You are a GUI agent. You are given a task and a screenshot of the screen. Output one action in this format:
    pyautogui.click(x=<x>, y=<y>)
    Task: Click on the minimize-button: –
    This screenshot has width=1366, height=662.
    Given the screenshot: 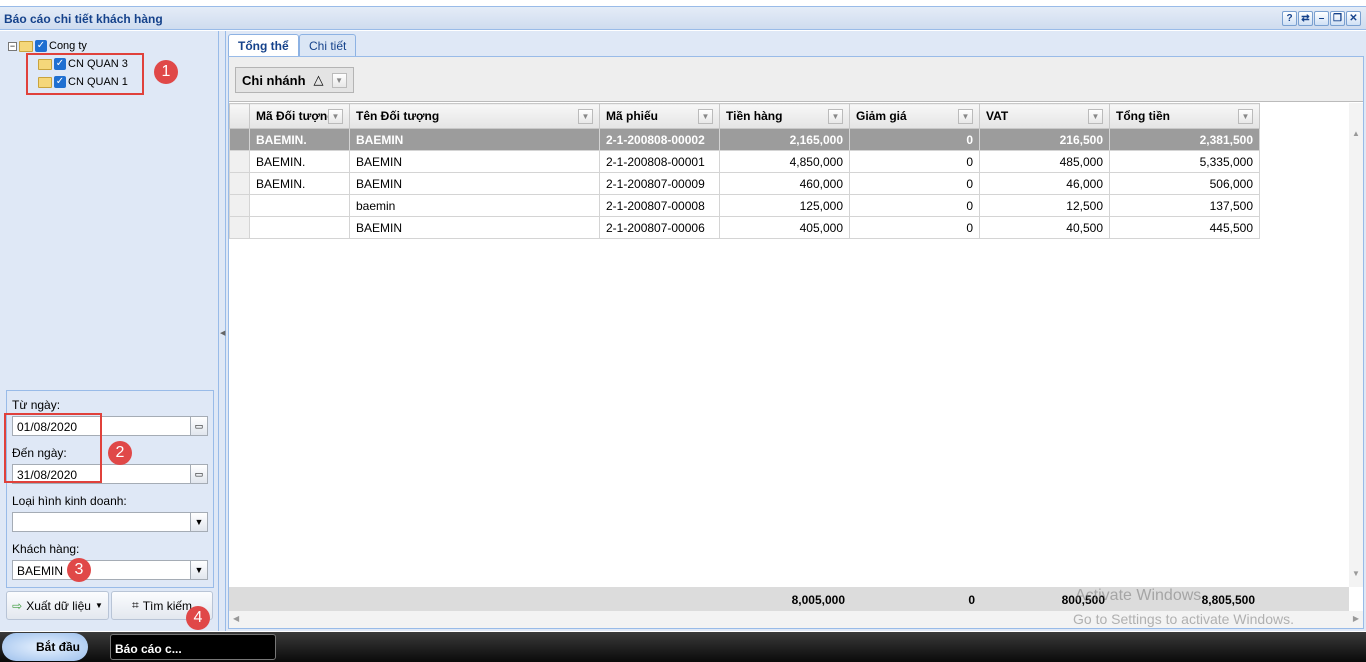 What is the action you would take?
    pyautogui.click(x=1321, y=18)
    